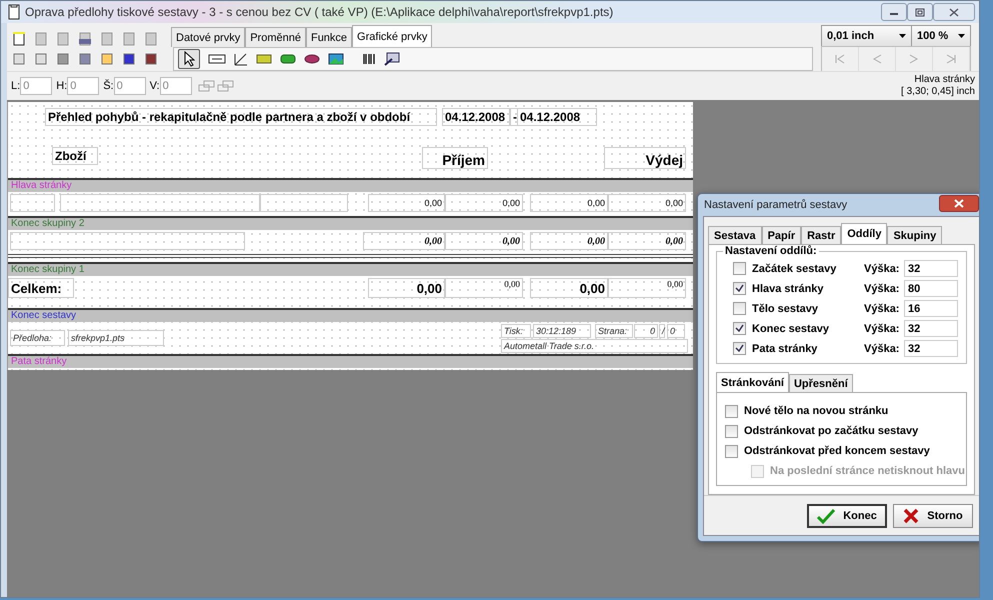 The width and height of the screenshot is (993, 600). Describe the element at coordinates (241, 59) in the screenshot. I see `line-tool-icon` at that location.